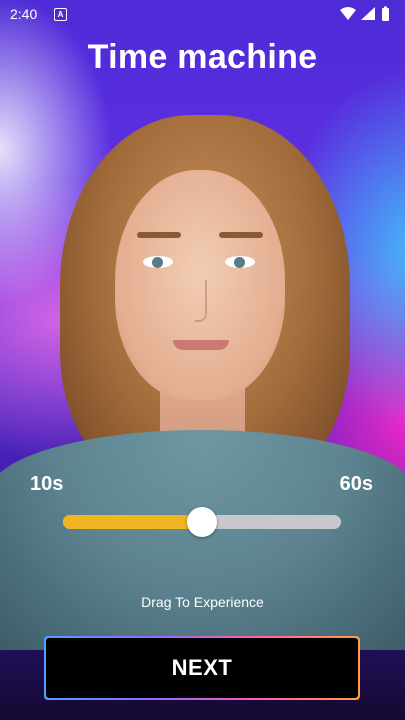  Describe the element at coordinates (240, 262) in the screenshot. I see `portrait-eye-right` at that location.